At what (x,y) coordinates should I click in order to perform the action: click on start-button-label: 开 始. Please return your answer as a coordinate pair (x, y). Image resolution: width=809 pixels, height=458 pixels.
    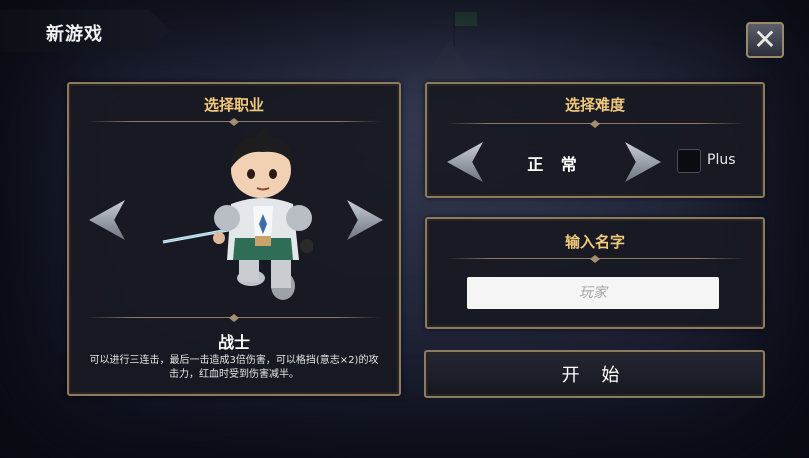
    Looking at the image, I should click on (594, 375).